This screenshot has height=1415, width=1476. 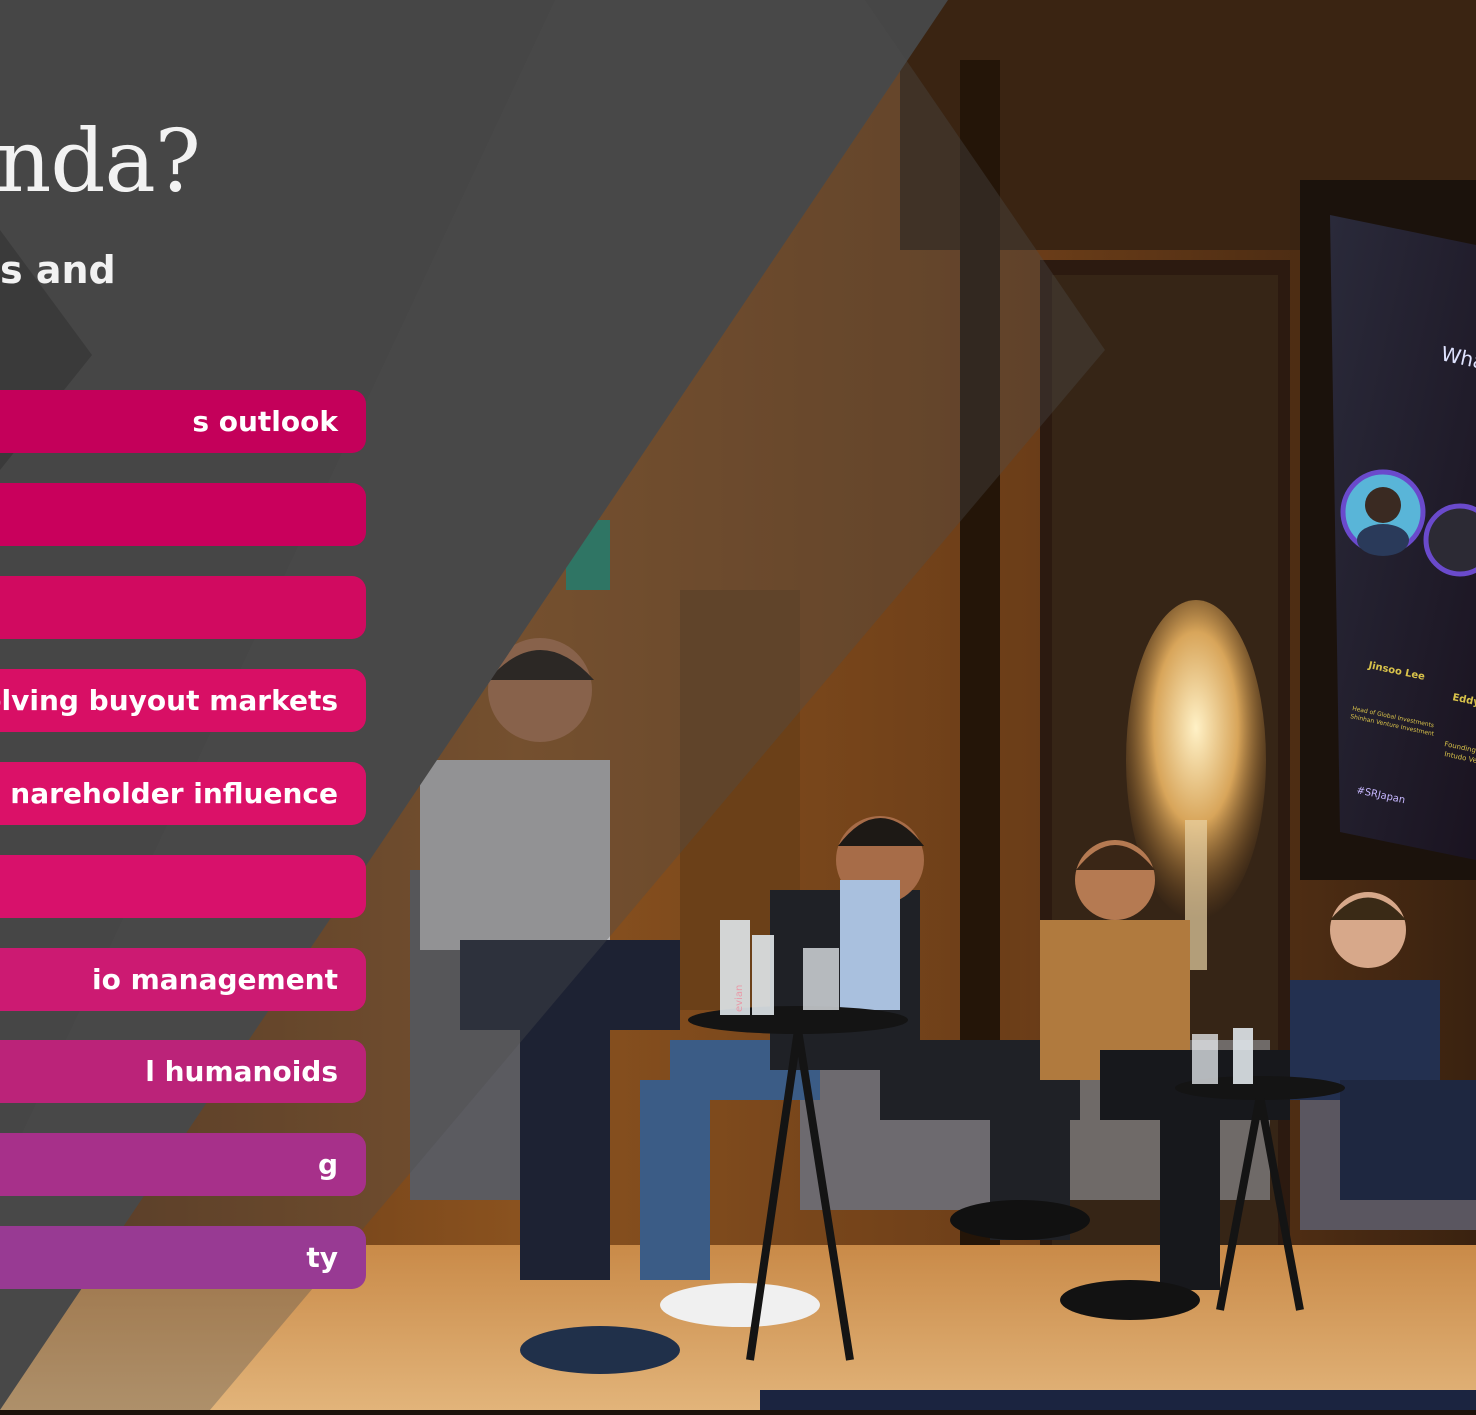 I want to click on agenda-topic: volving buyout markets, so click(x=183, y=700).